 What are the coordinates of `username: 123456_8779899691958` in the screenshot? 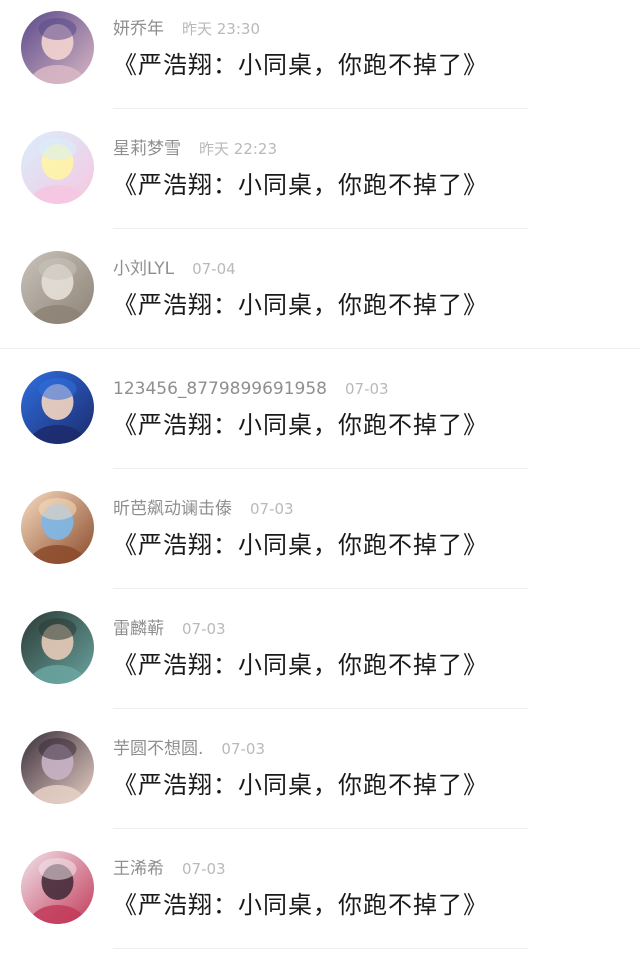 It's located at (220, 389).